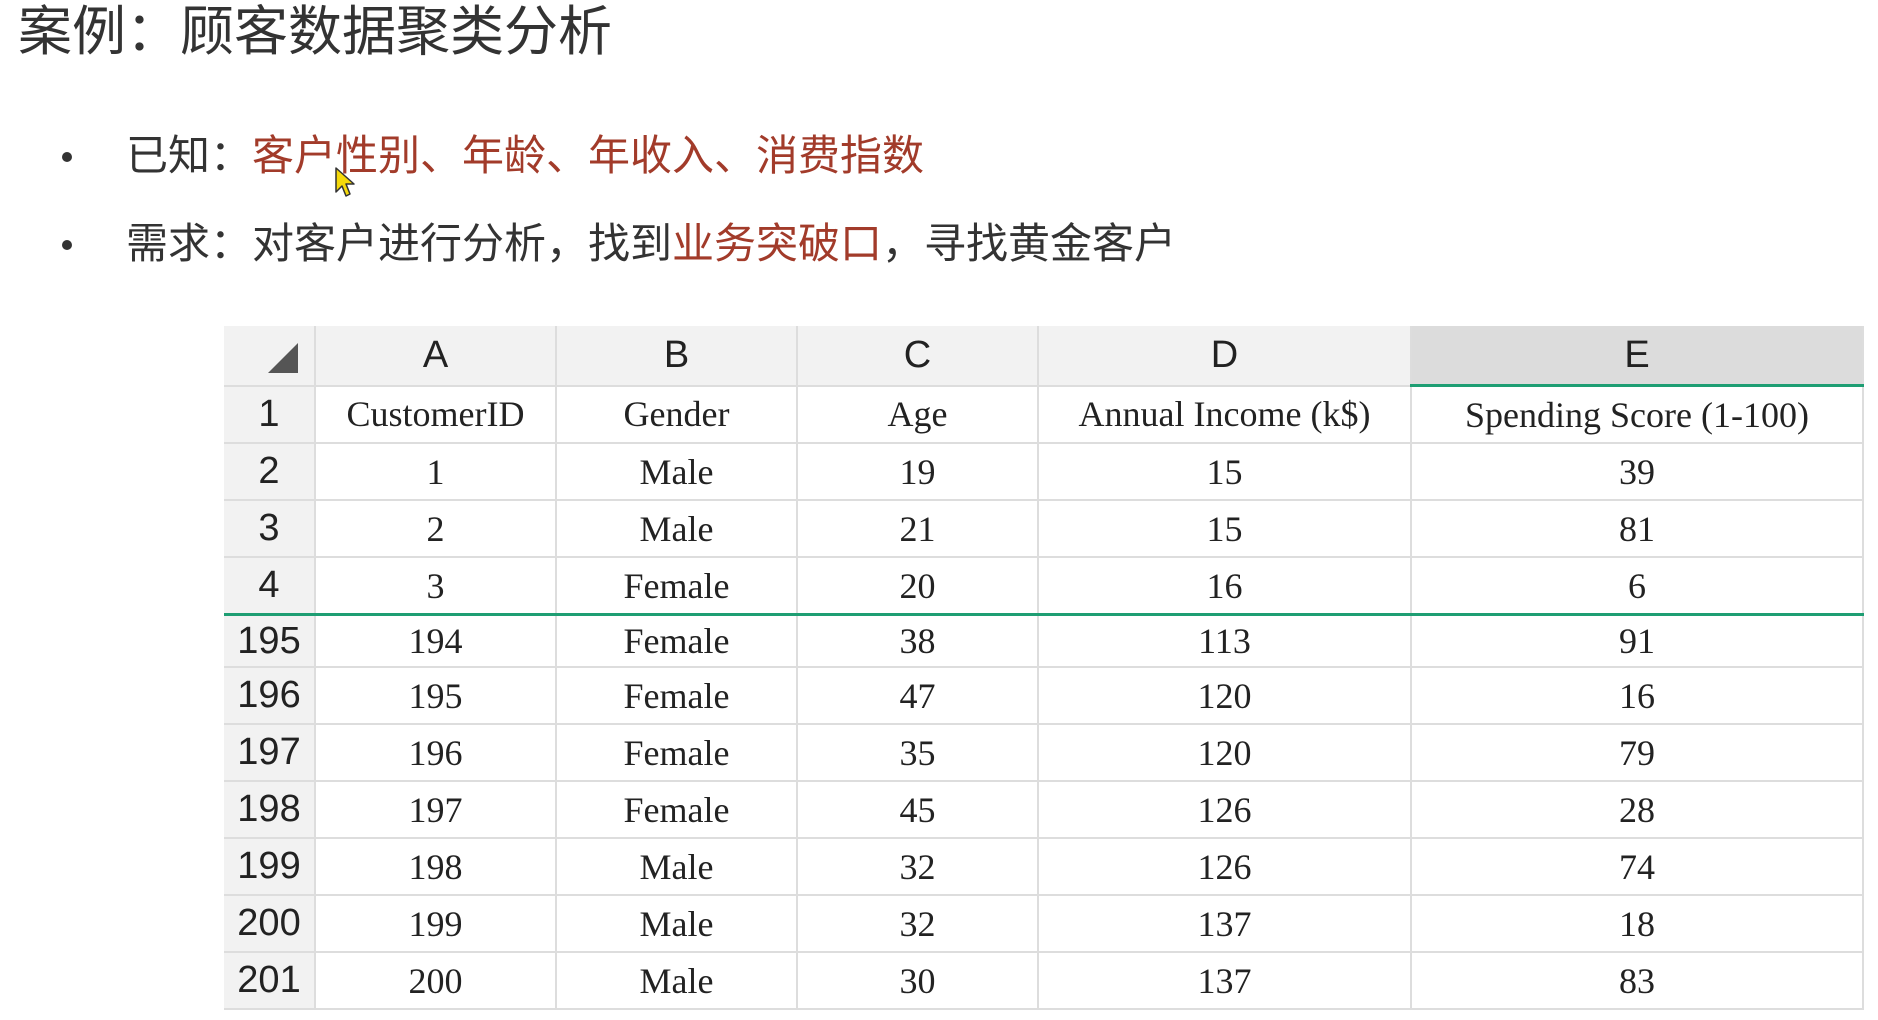 The image size is (1878, 1020). Describe the element at coordinates (918, 696) in the screenshot. I see `table-cell: 47` at that location.